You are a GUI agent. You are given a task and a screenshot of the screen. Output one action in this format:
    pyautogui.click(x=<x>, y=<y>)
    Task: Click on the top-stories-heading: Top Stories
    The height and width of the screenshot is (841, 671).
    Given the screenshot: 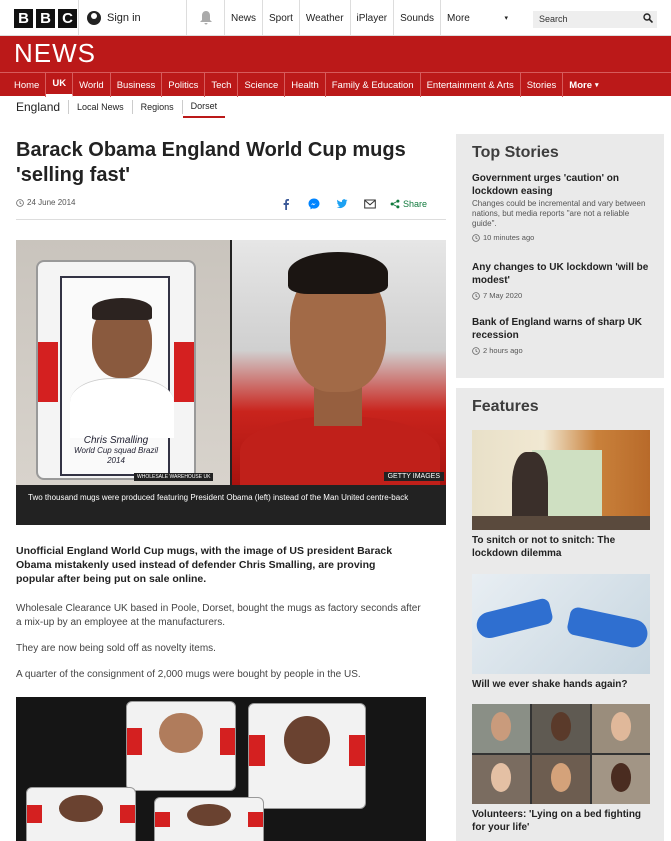 What is the action you would take?
    pyautogui.click(x=515, y=152)
    